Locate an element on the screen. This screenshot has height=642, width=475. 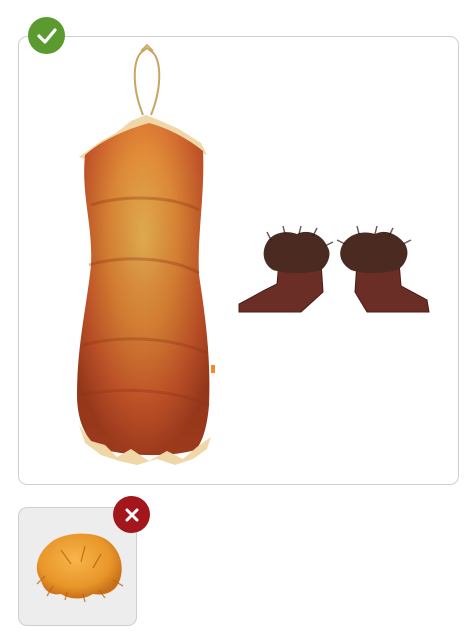
orange-wig-icon is located at coordinates (79, 566).